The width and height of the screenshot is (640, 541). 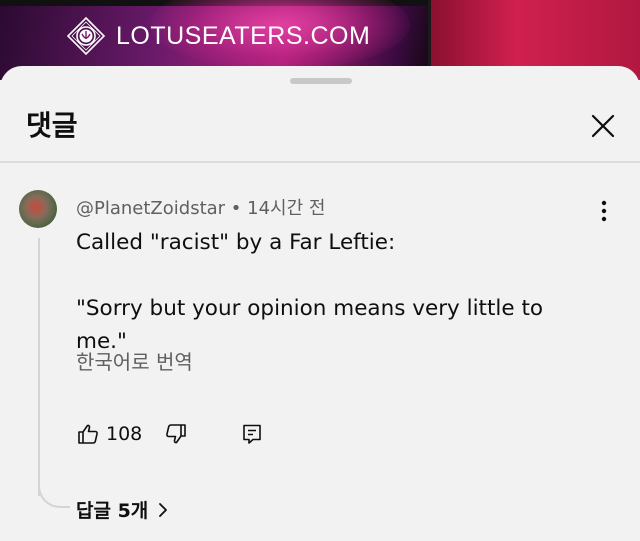 I want to click on like-count: 108, so click(x=124, y=434).